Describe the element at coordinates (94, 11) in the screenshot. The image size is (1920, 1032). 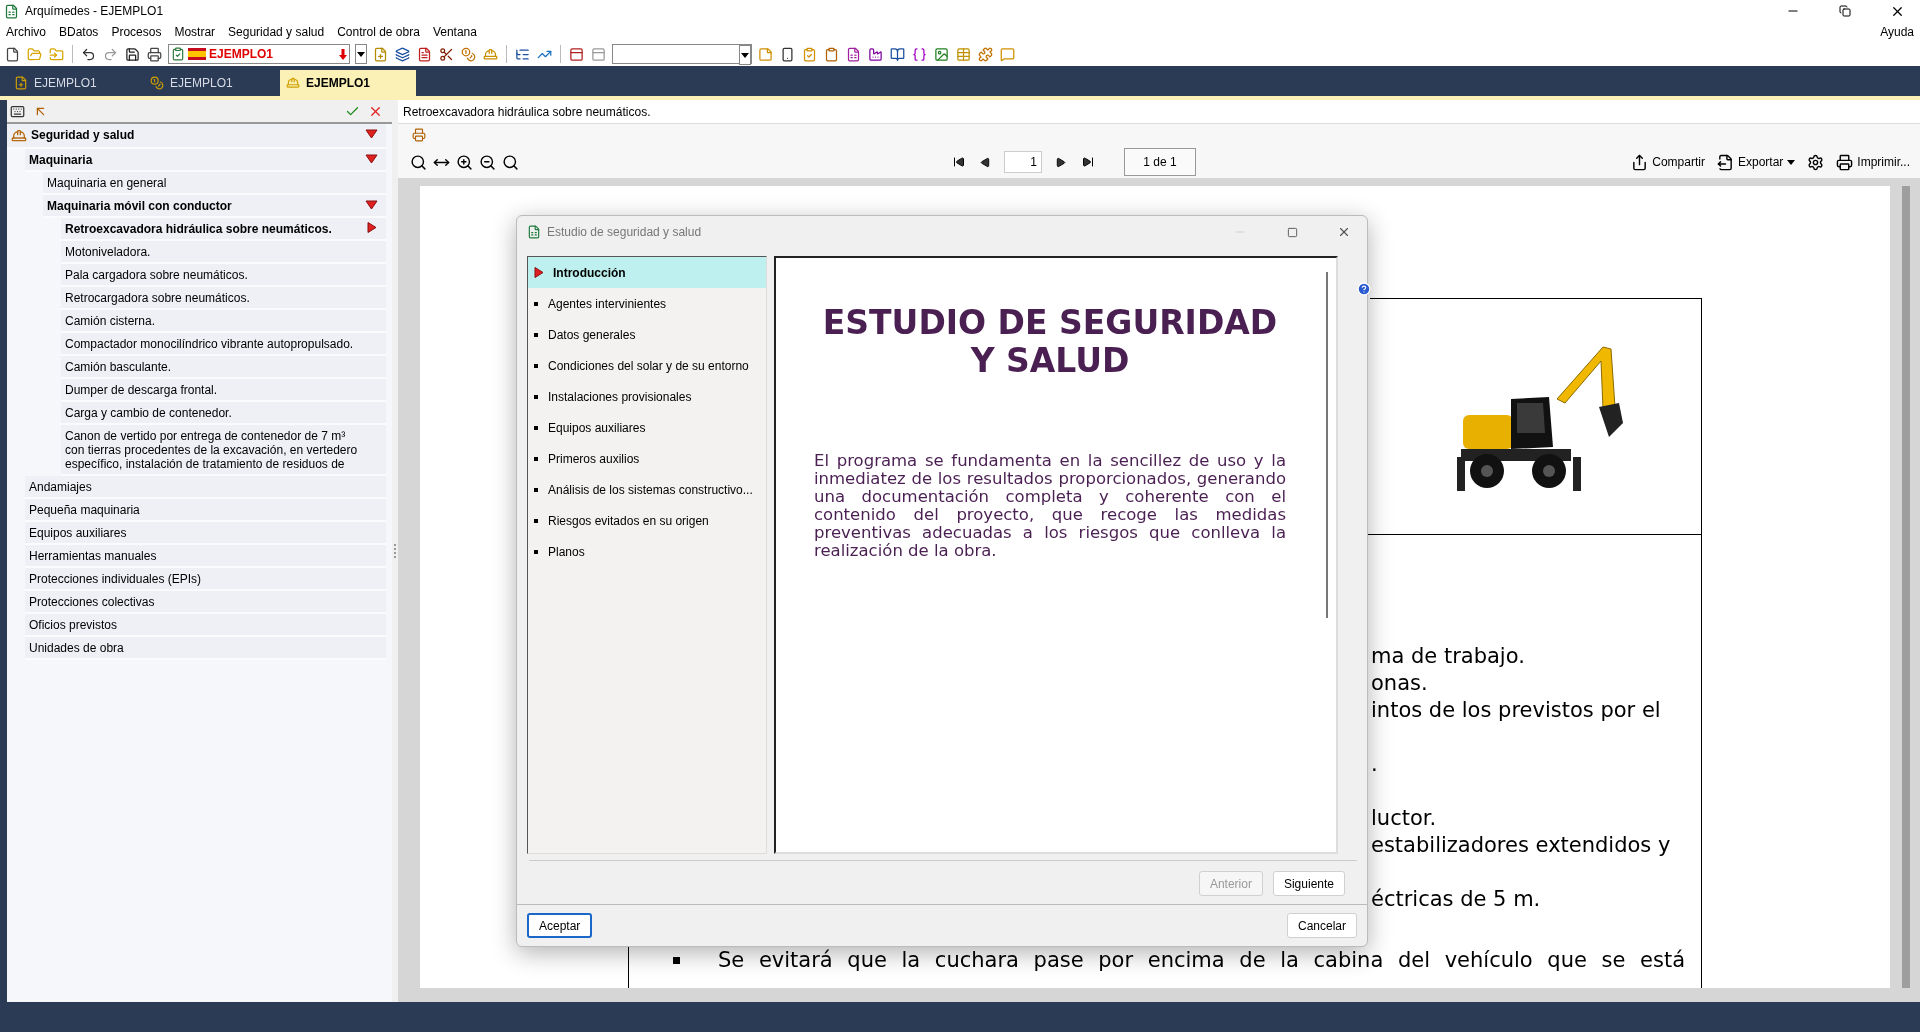
I see `window-title: Arquímedes - EJEMPLO1` at that location.